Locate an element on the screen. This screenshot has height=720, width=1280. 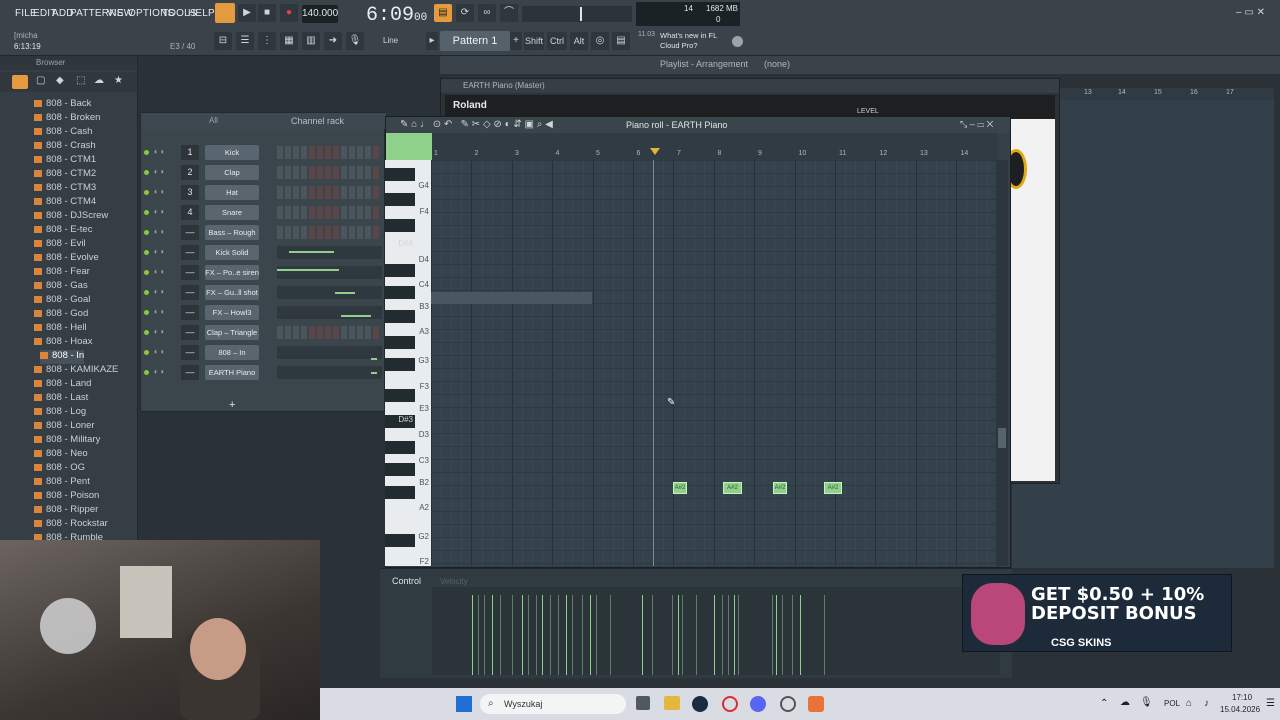
blend-icon: ∞ is located at coordinates (487, 13).